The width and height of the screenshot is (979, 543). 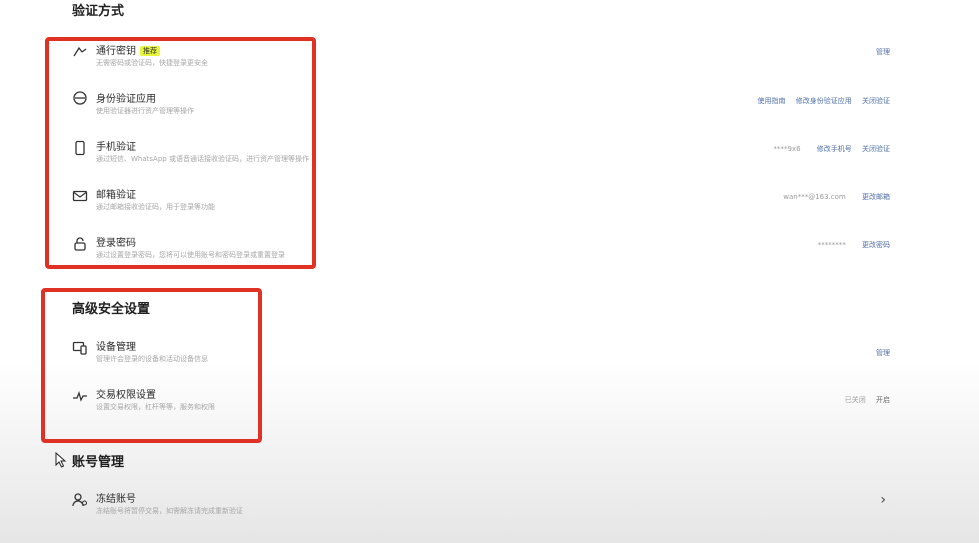 I want to click on verify-desc-email: 通过邮箱接收验证码，用于登录等功能, so click(x=155, y=207).